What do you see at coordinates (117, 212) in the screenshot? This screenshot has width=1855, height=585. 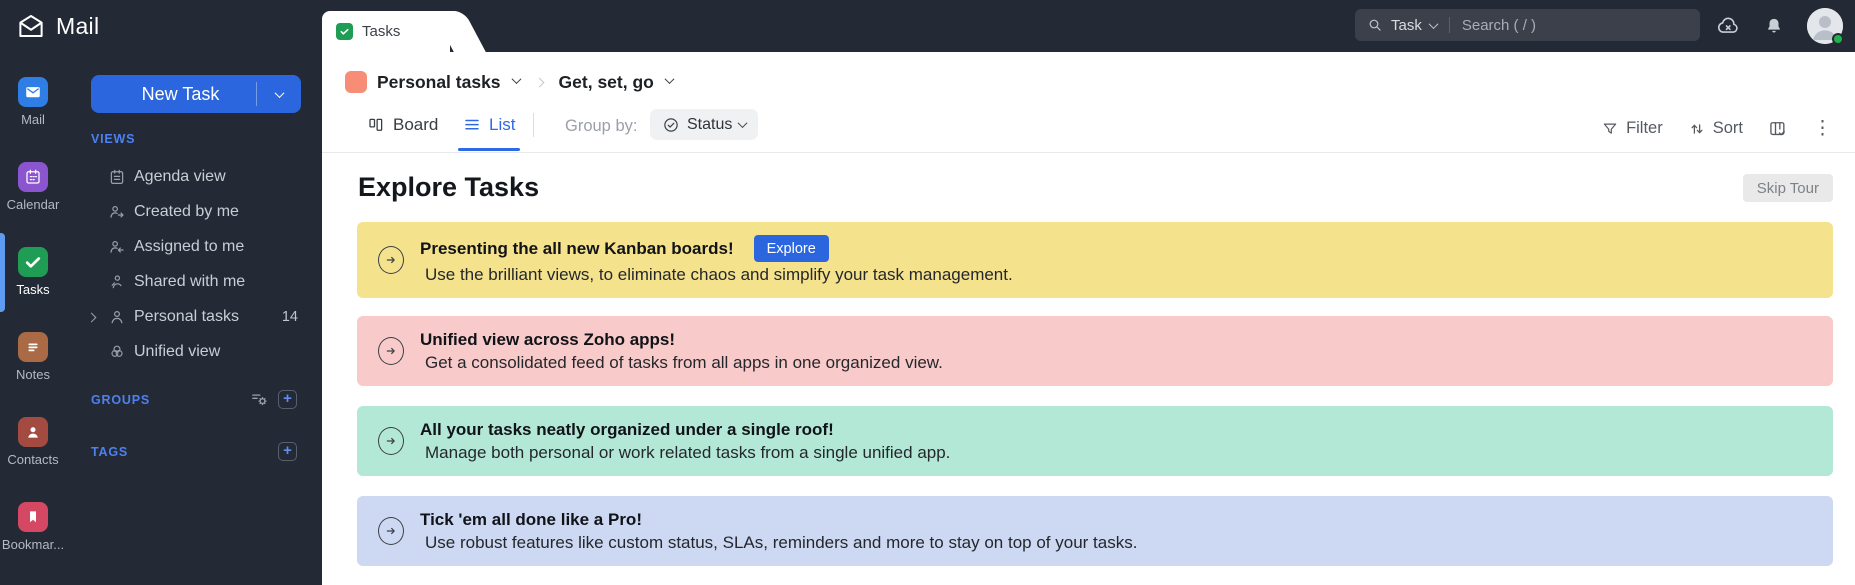 I see `person-arrow-out-icon` at bounding box center [117, 212].